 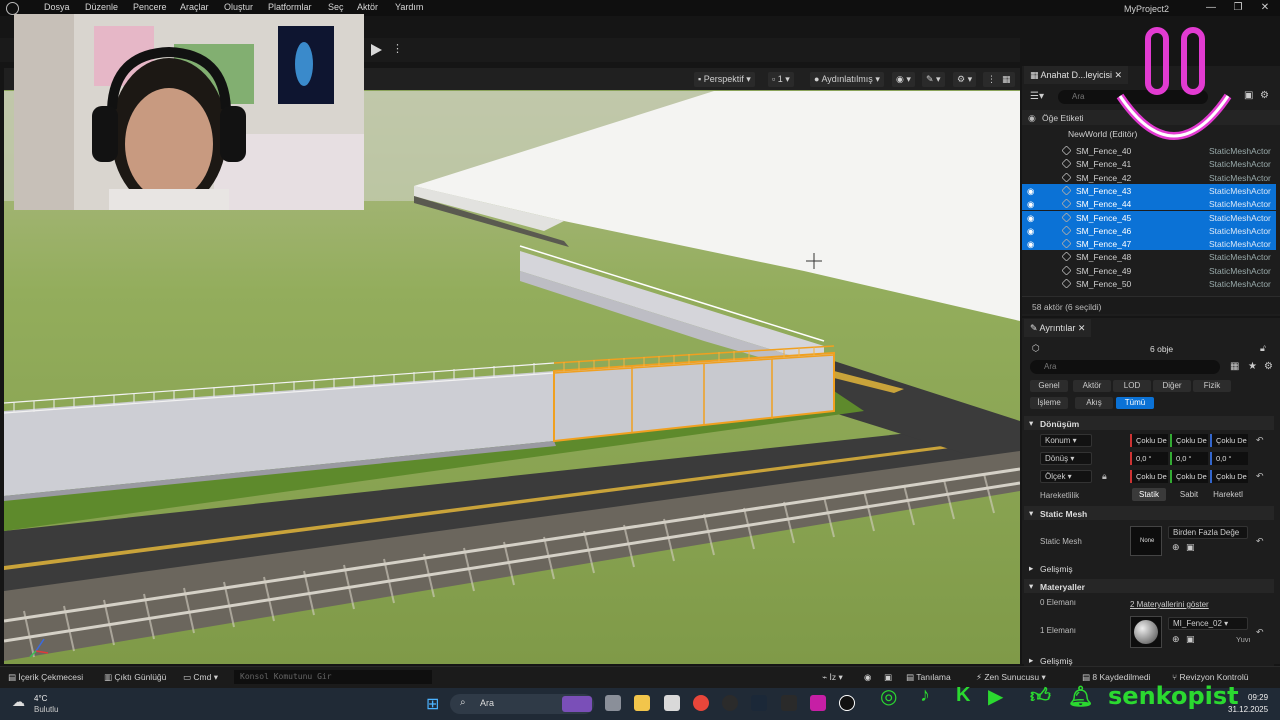 I want to click on filter-icon: ☰▾, so click(x=1037, y=96).